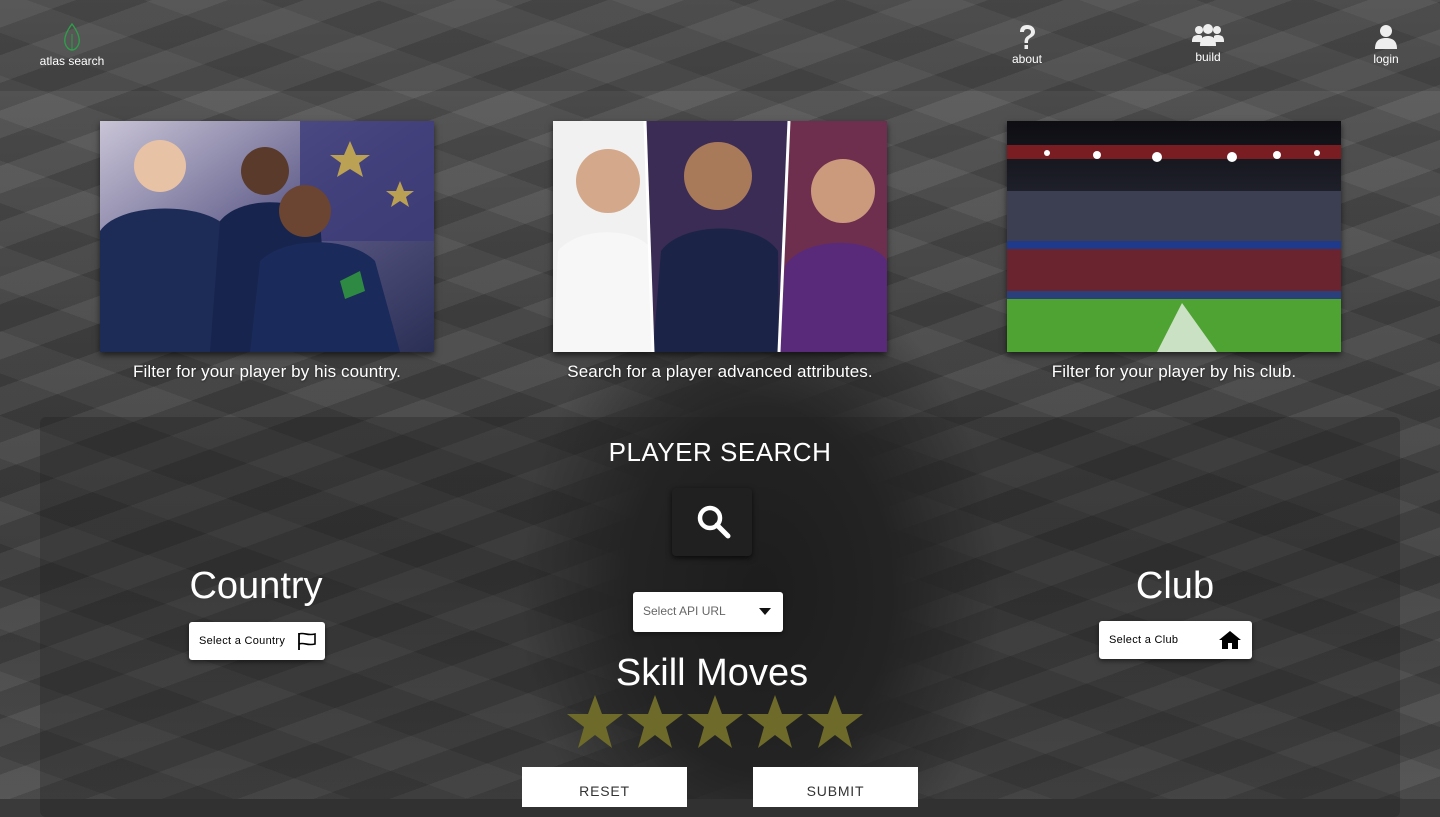 This screenshot has width=1440, height=817. I want to click on club-select-label: Select a Club, so click(1144, 640).